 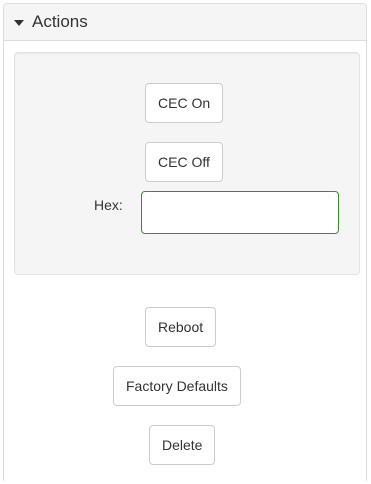 What do you see at coordinates (60, 21) in the screenshot?
I see `panel-title: Actions` at bounding box center [60, 21].